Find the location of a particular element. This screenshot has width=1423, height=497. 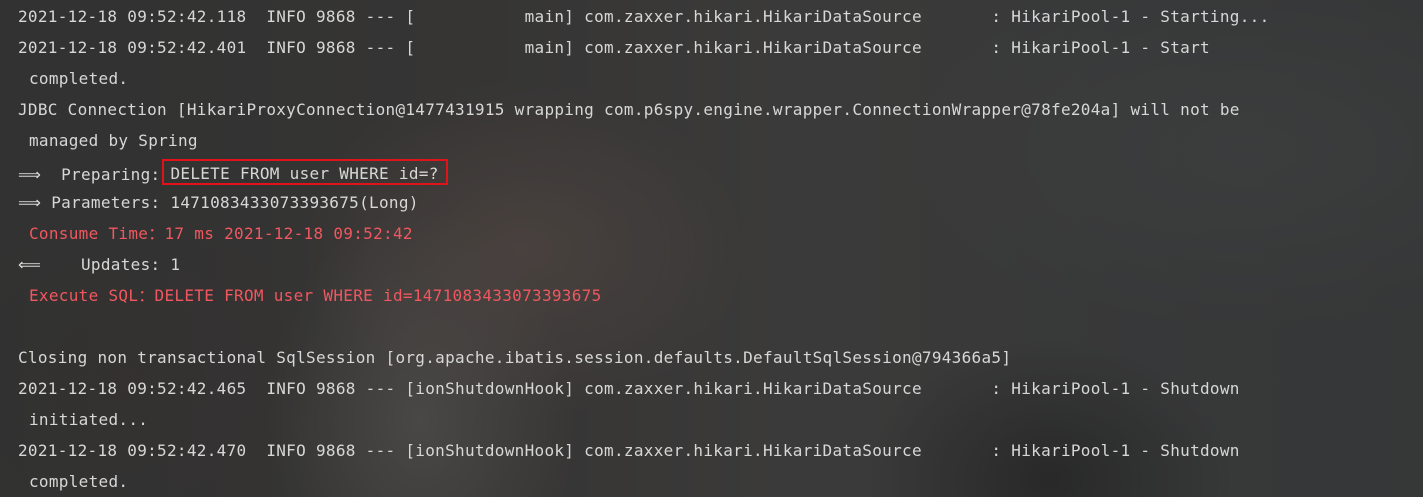

log-line-consume-time: Consume Time：17 ms 2021-12-18 09:52:42 is located at coordinates (221, 233).